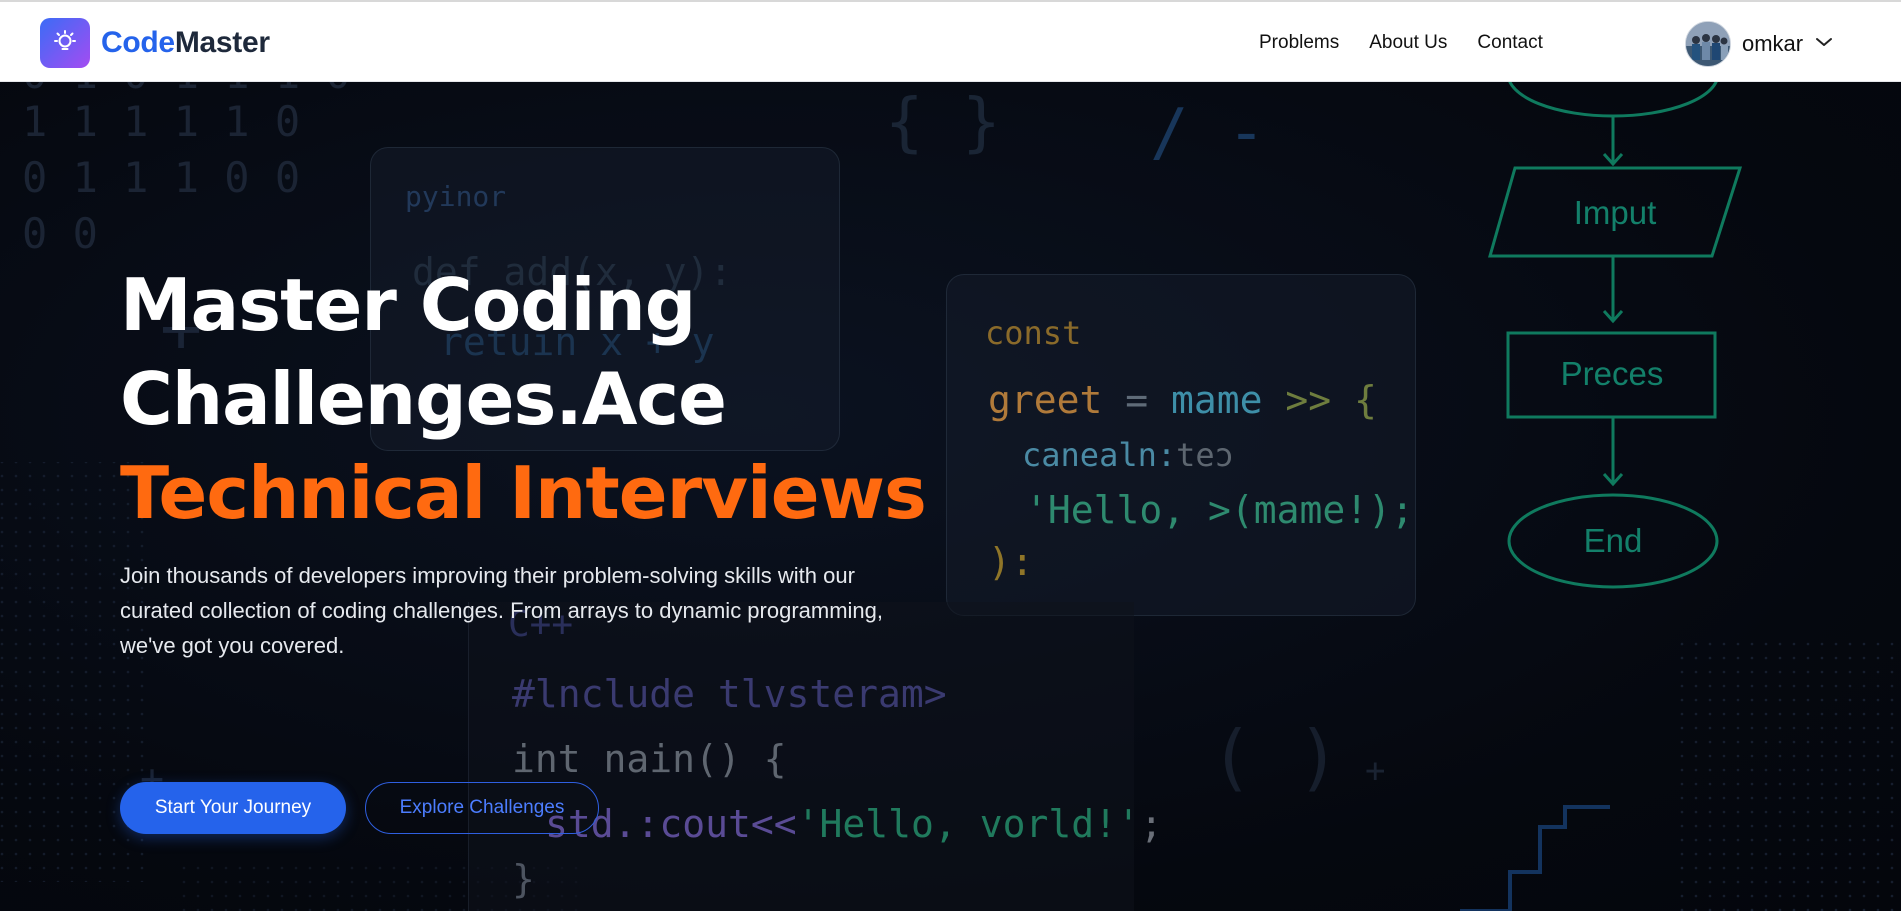  What do you see at coordinates (1408, 43) in the screenshot?
I see `nav-link-about-us: About Us` at bounding box center [1408, 43].